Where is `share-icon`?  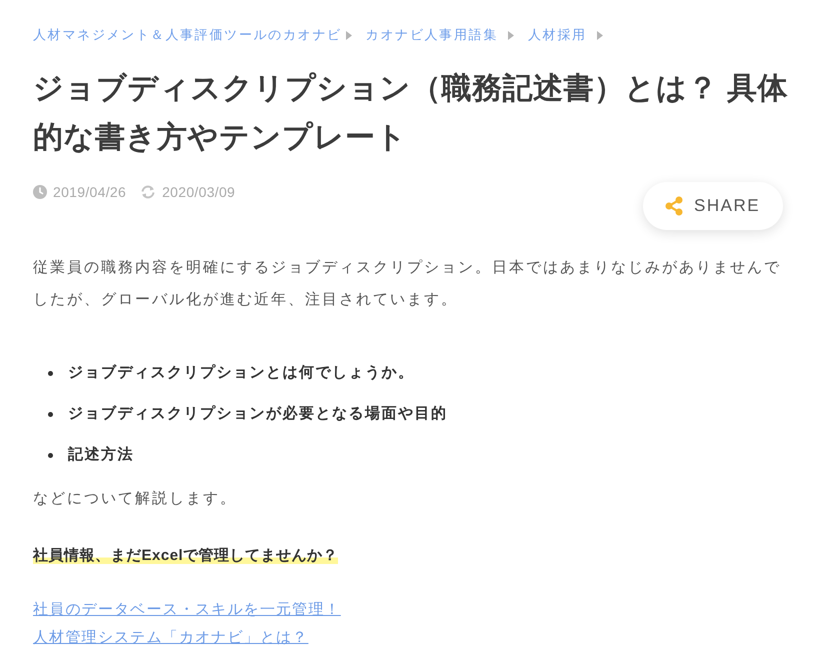
share-icon is located at coordinates (674, 206).